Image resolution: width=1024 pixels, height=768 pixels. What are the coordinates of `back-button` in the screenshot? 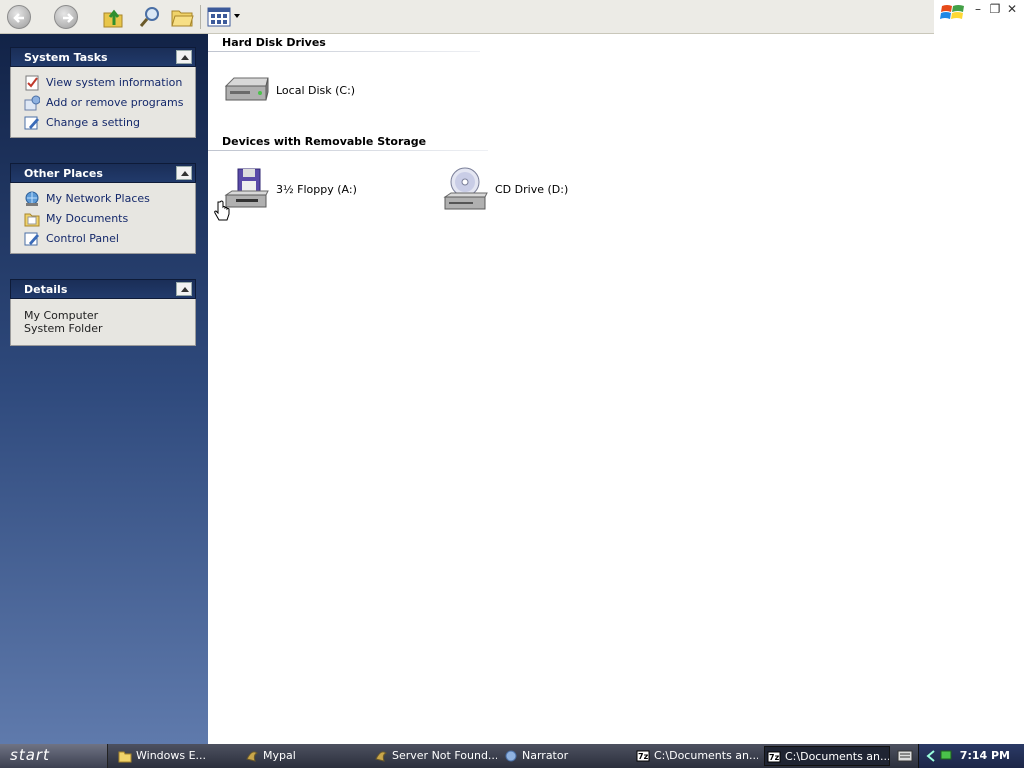 It's located at (19, 17).